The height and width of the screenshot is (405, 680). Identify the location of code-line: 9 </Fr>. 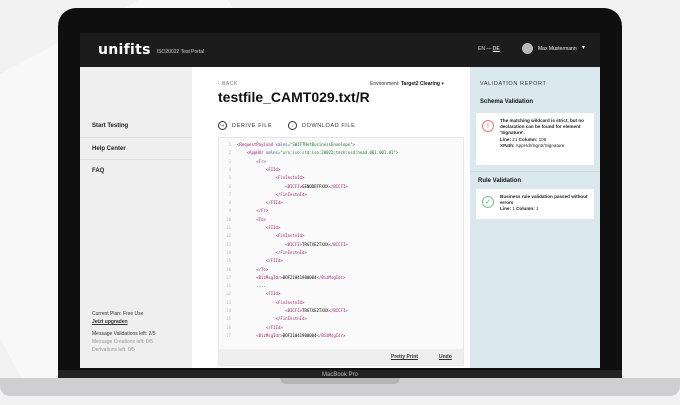
(244, 211).